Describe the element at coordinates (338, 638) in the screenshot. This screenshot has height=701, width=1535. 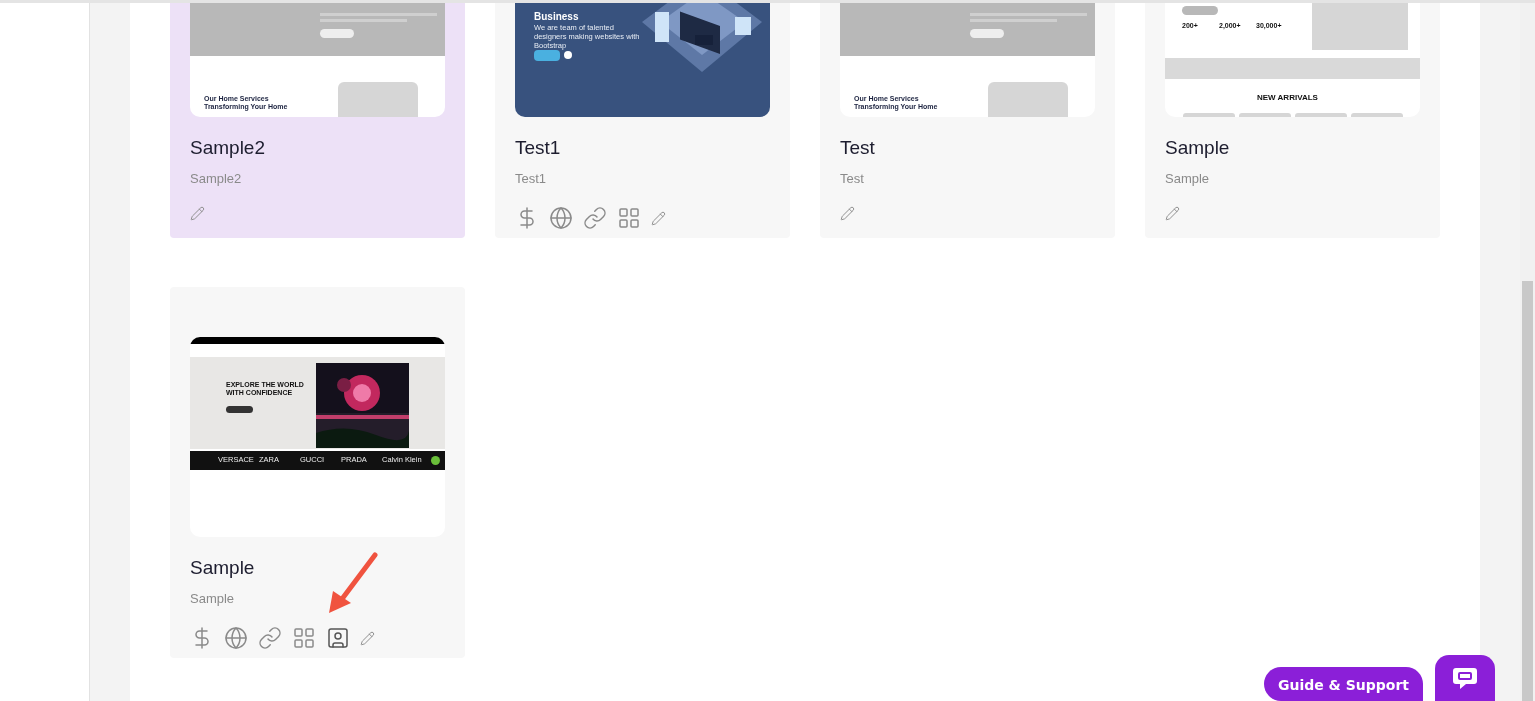
I see `contact-card-icon` at that location.